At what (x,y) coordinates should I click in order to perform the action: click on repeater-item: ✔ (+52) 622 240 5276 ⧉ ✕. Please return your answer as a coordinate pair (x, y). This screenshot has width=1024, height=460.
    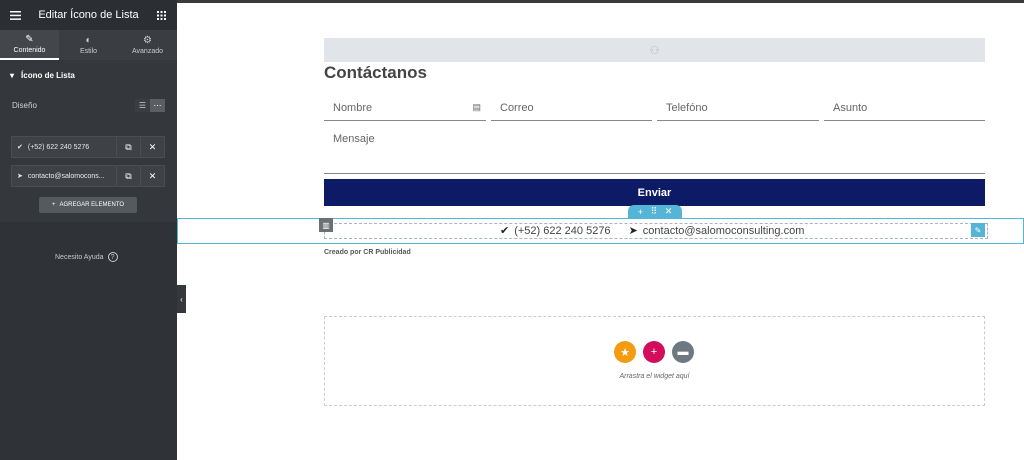
    Looking at the image, I should click on (88, 147).